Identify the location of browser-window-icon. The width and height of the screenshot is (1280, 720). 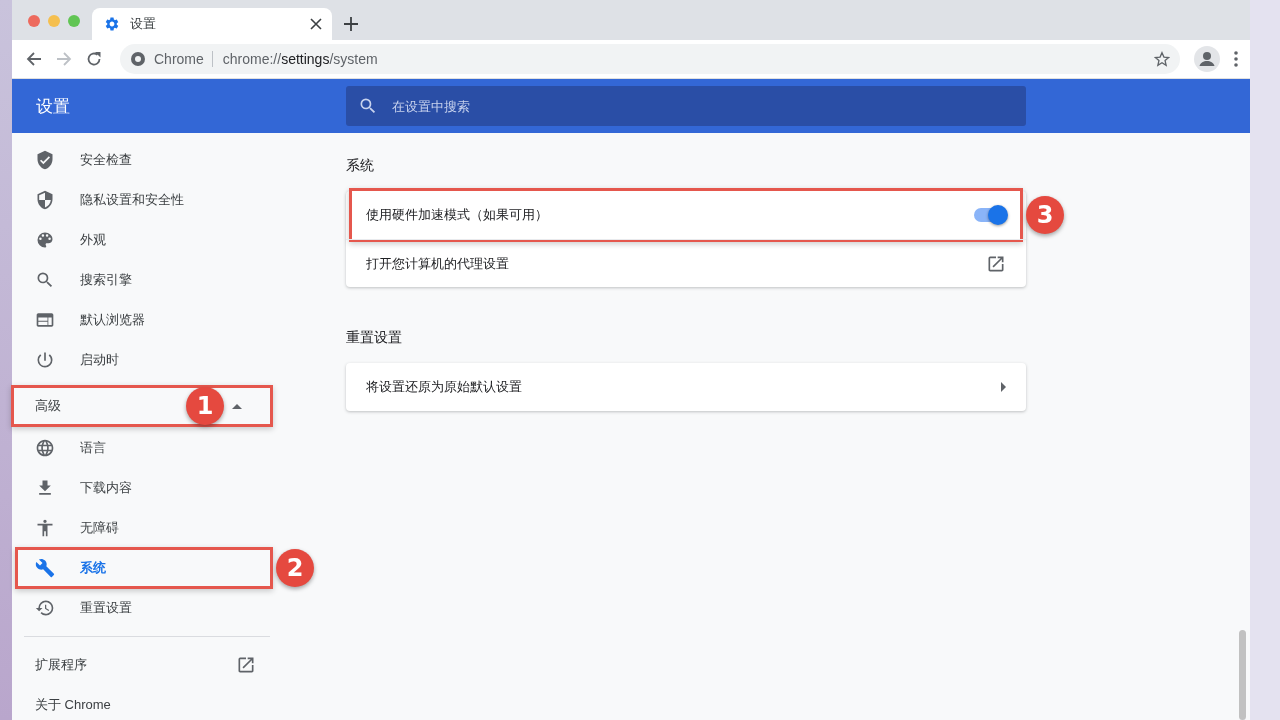
(45, 320).